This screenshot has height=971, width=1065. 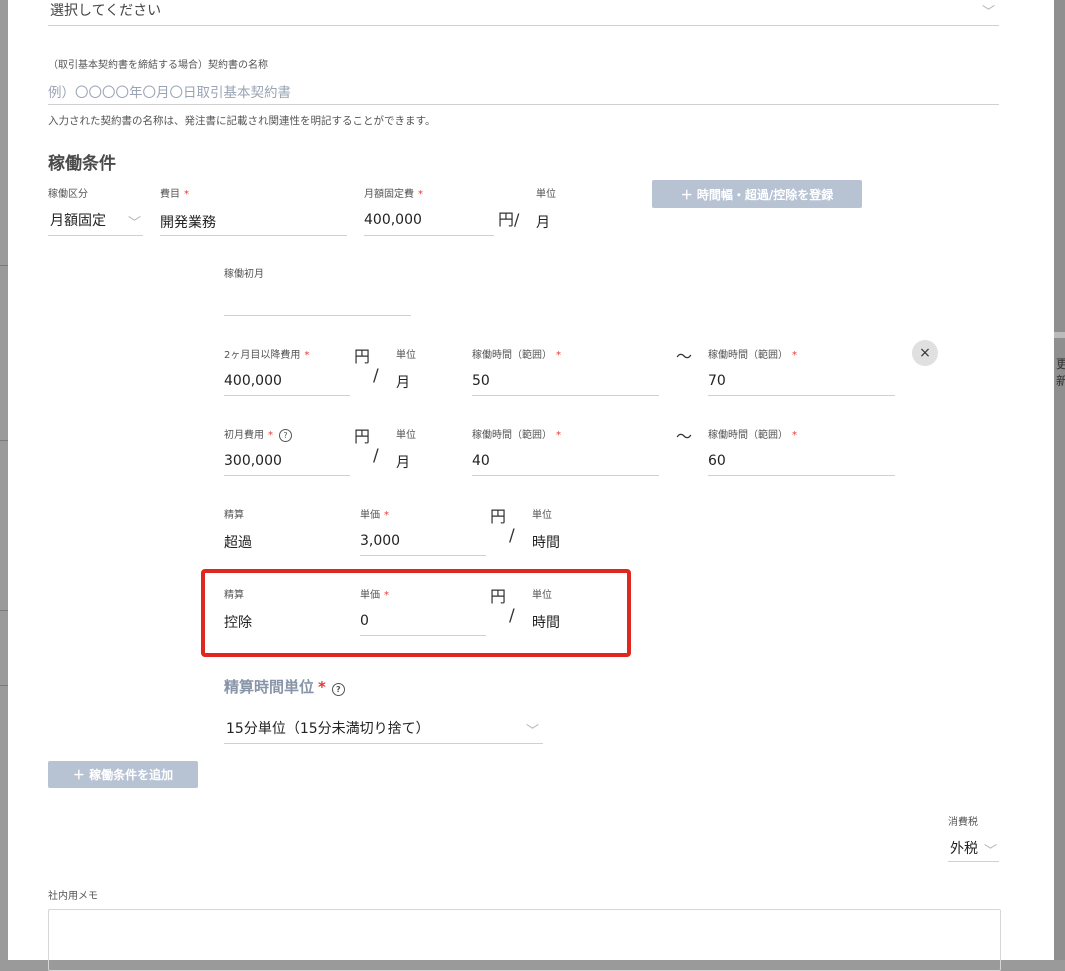 What do you see at coordinates (509, 219) in the screenshot?
I see `yen-slash: 円/` at bounding box center [509, 219].